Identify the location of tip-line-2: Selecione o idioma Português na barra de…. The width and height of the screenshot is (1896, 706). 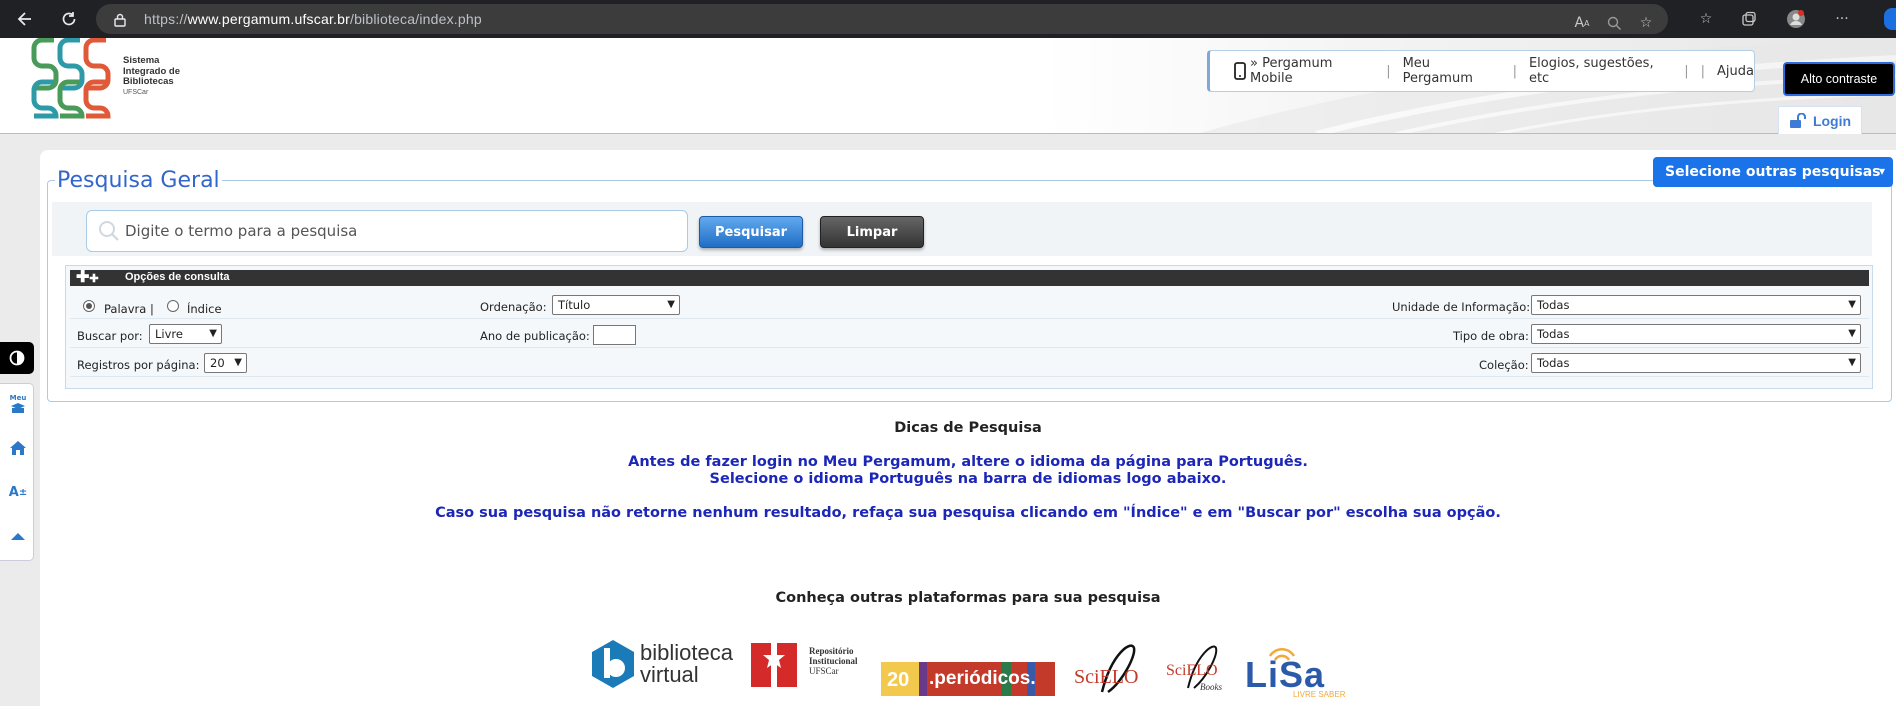
(968, 479).